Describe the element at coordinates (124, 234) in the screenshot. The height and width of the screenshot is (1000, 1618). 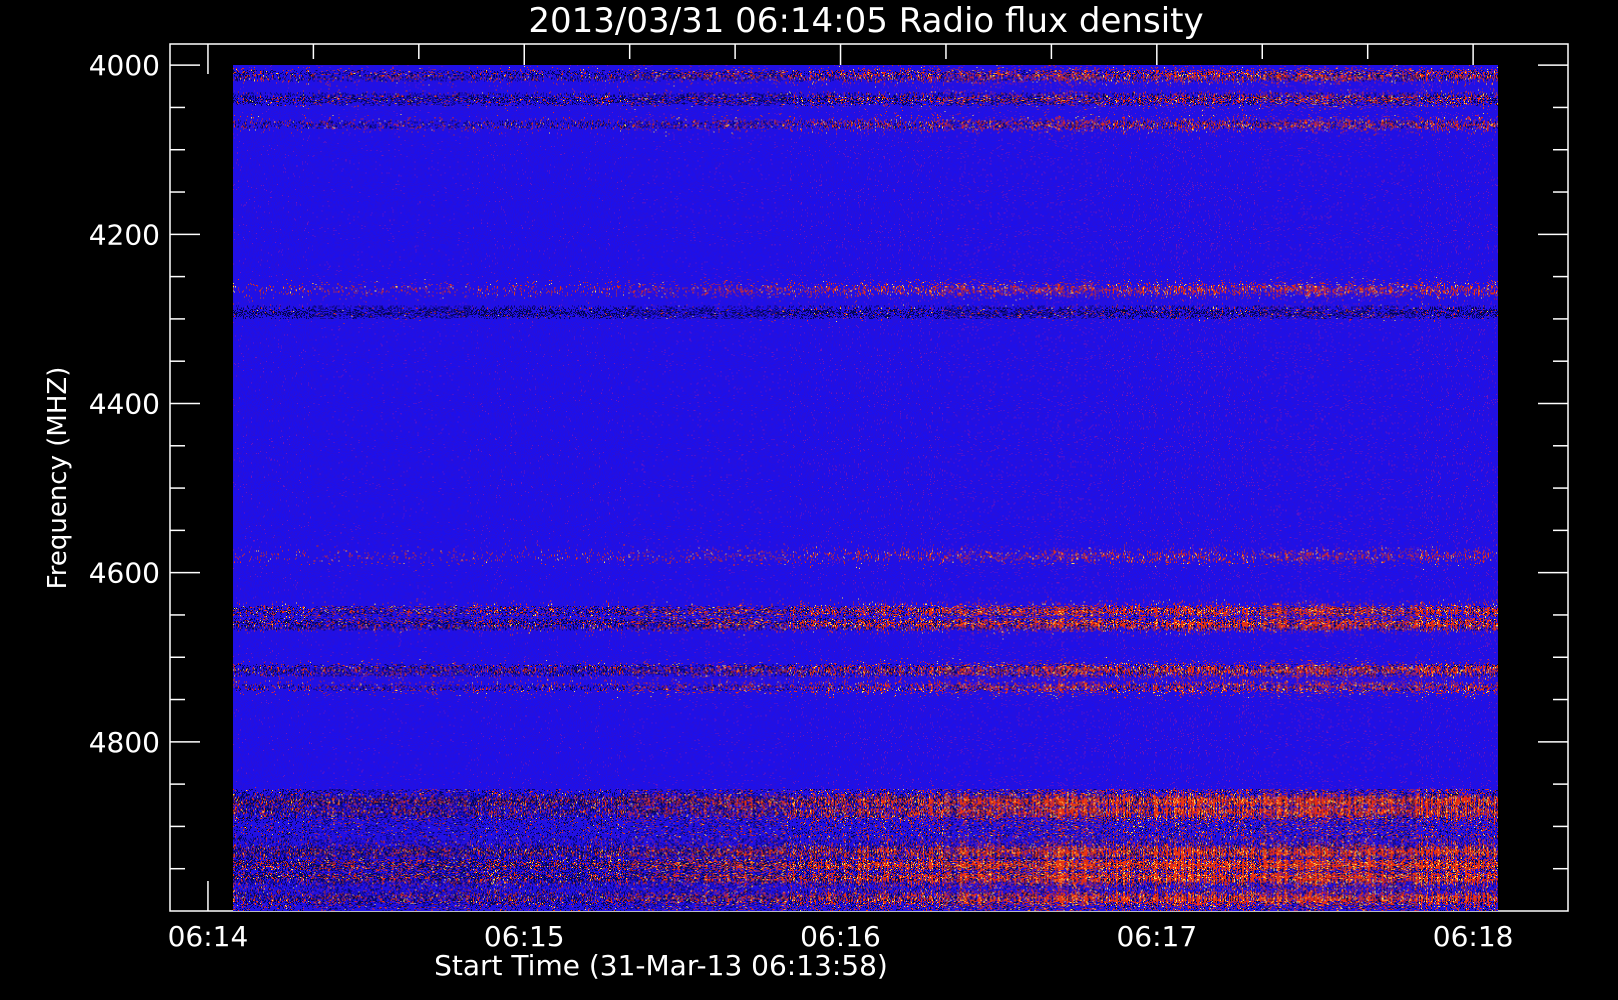
I see `y-tick-label: 4200` at that location.